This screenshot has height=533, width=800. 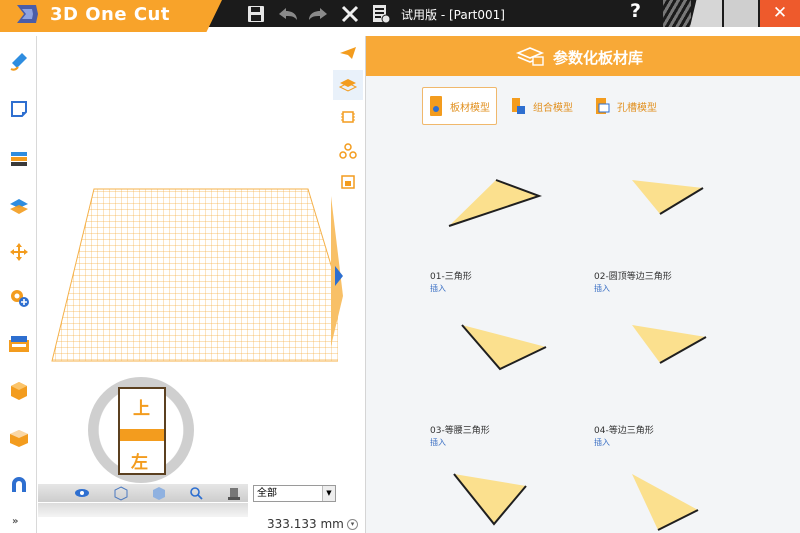 I want to click on left-toolbar: », so click(x=18, y=284).